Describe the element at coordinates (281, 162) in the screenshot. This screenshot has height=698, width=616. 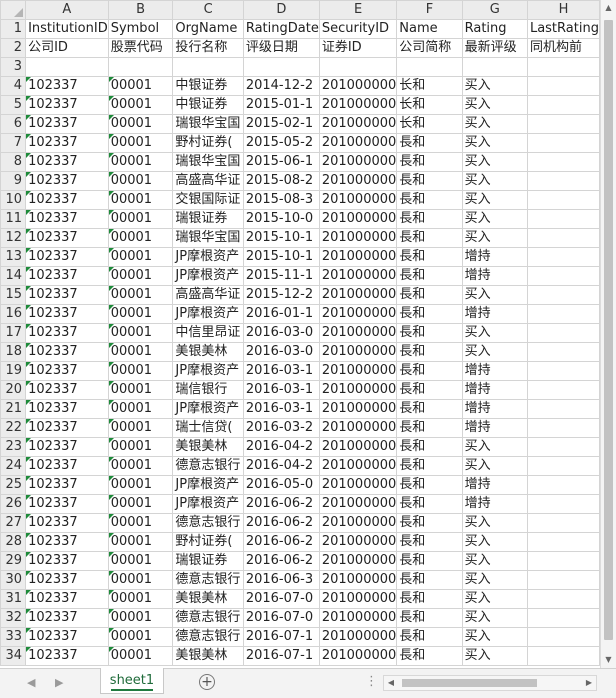
I see `cell: 2015-06-1` at that location.